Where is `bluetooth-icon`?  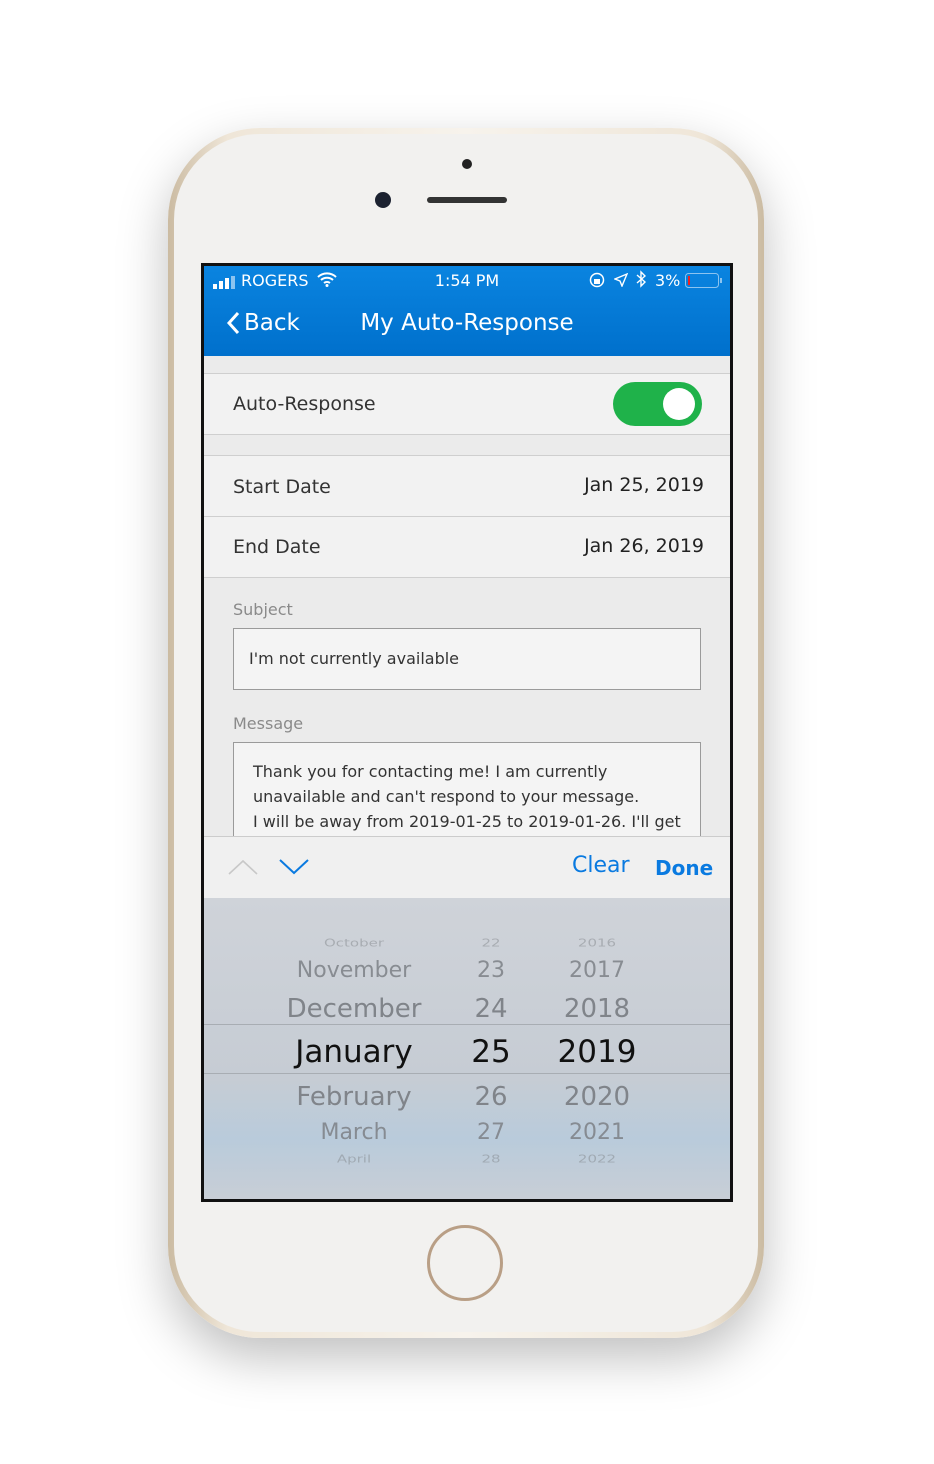
bluetooth-icon is located at coordinates (641, 281).